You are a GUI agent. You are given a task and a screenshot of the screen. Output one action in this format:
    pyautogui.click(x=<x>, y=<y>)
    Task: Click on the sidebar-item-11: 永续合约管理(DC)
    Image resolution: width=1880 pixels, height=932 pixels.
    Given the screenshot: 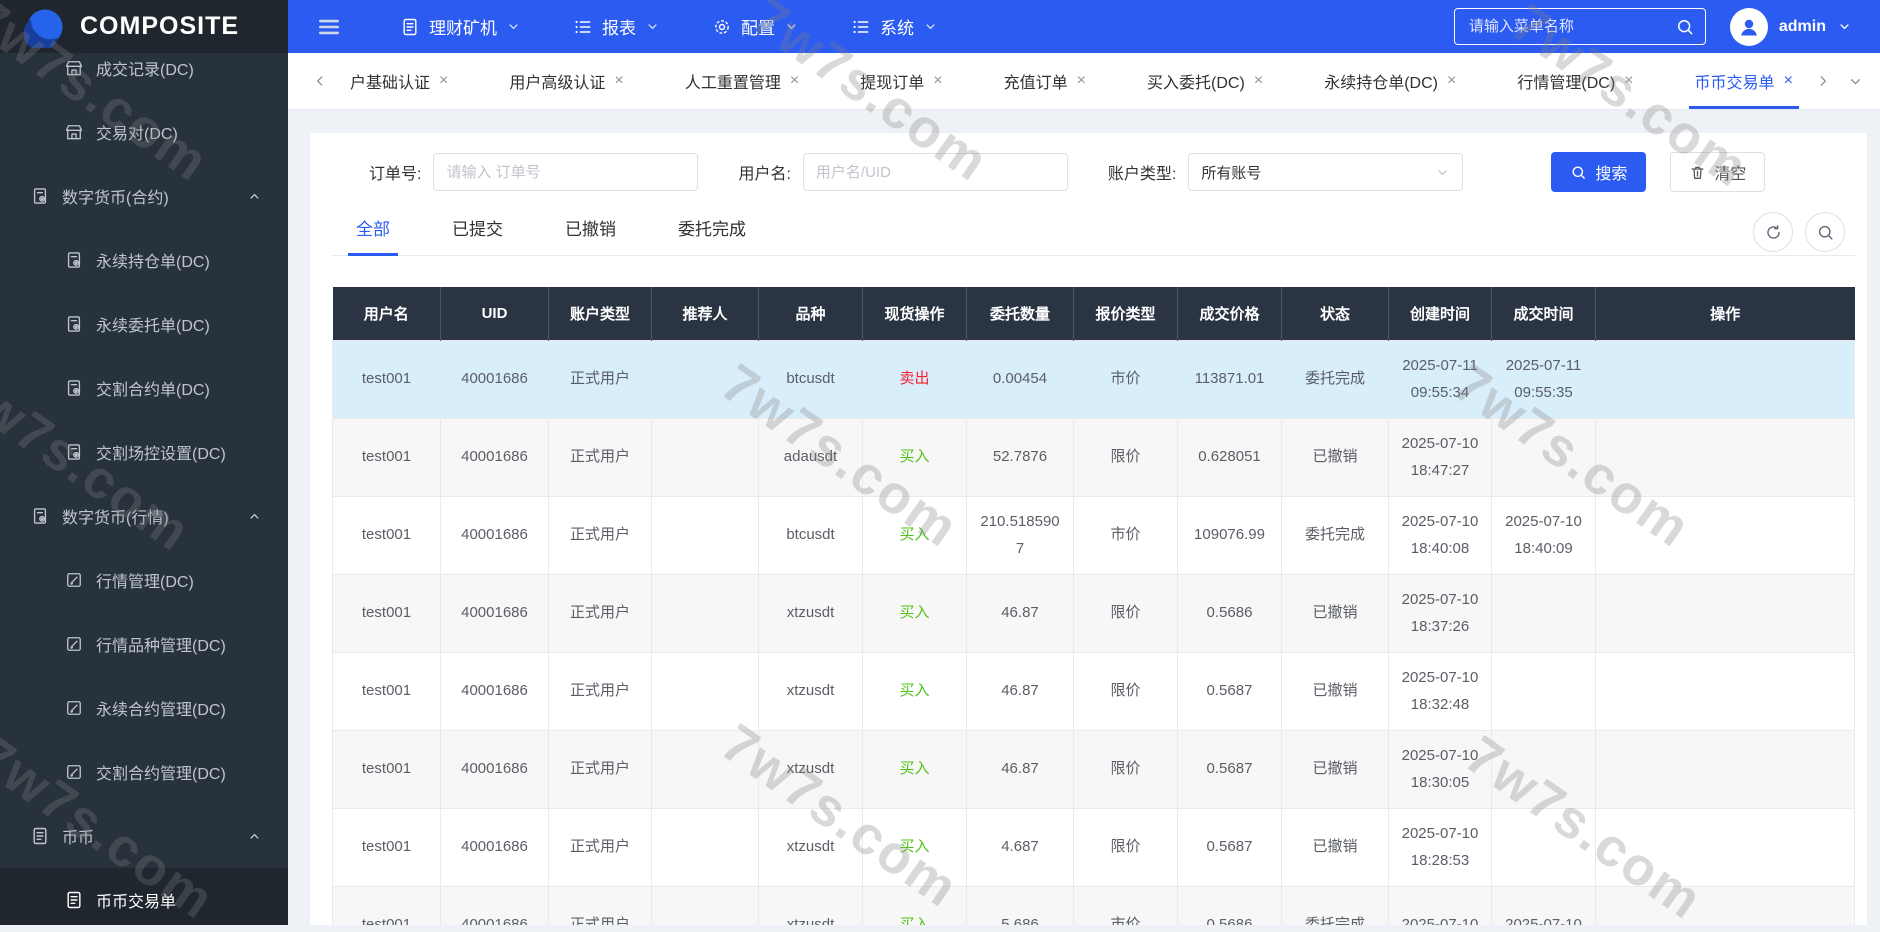 What is the action you would take?
    pyautogui.click(x=144, y=708)
    